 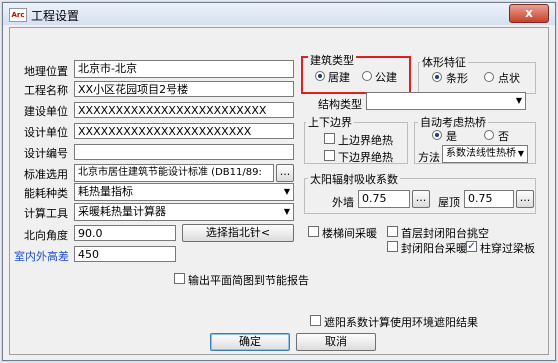 What do you see at coordinates (401, 322) in the screenshot?
I see `shading-label: 遮阳系数计算使用环境遮阳结果` at bounding box center [401, 322].